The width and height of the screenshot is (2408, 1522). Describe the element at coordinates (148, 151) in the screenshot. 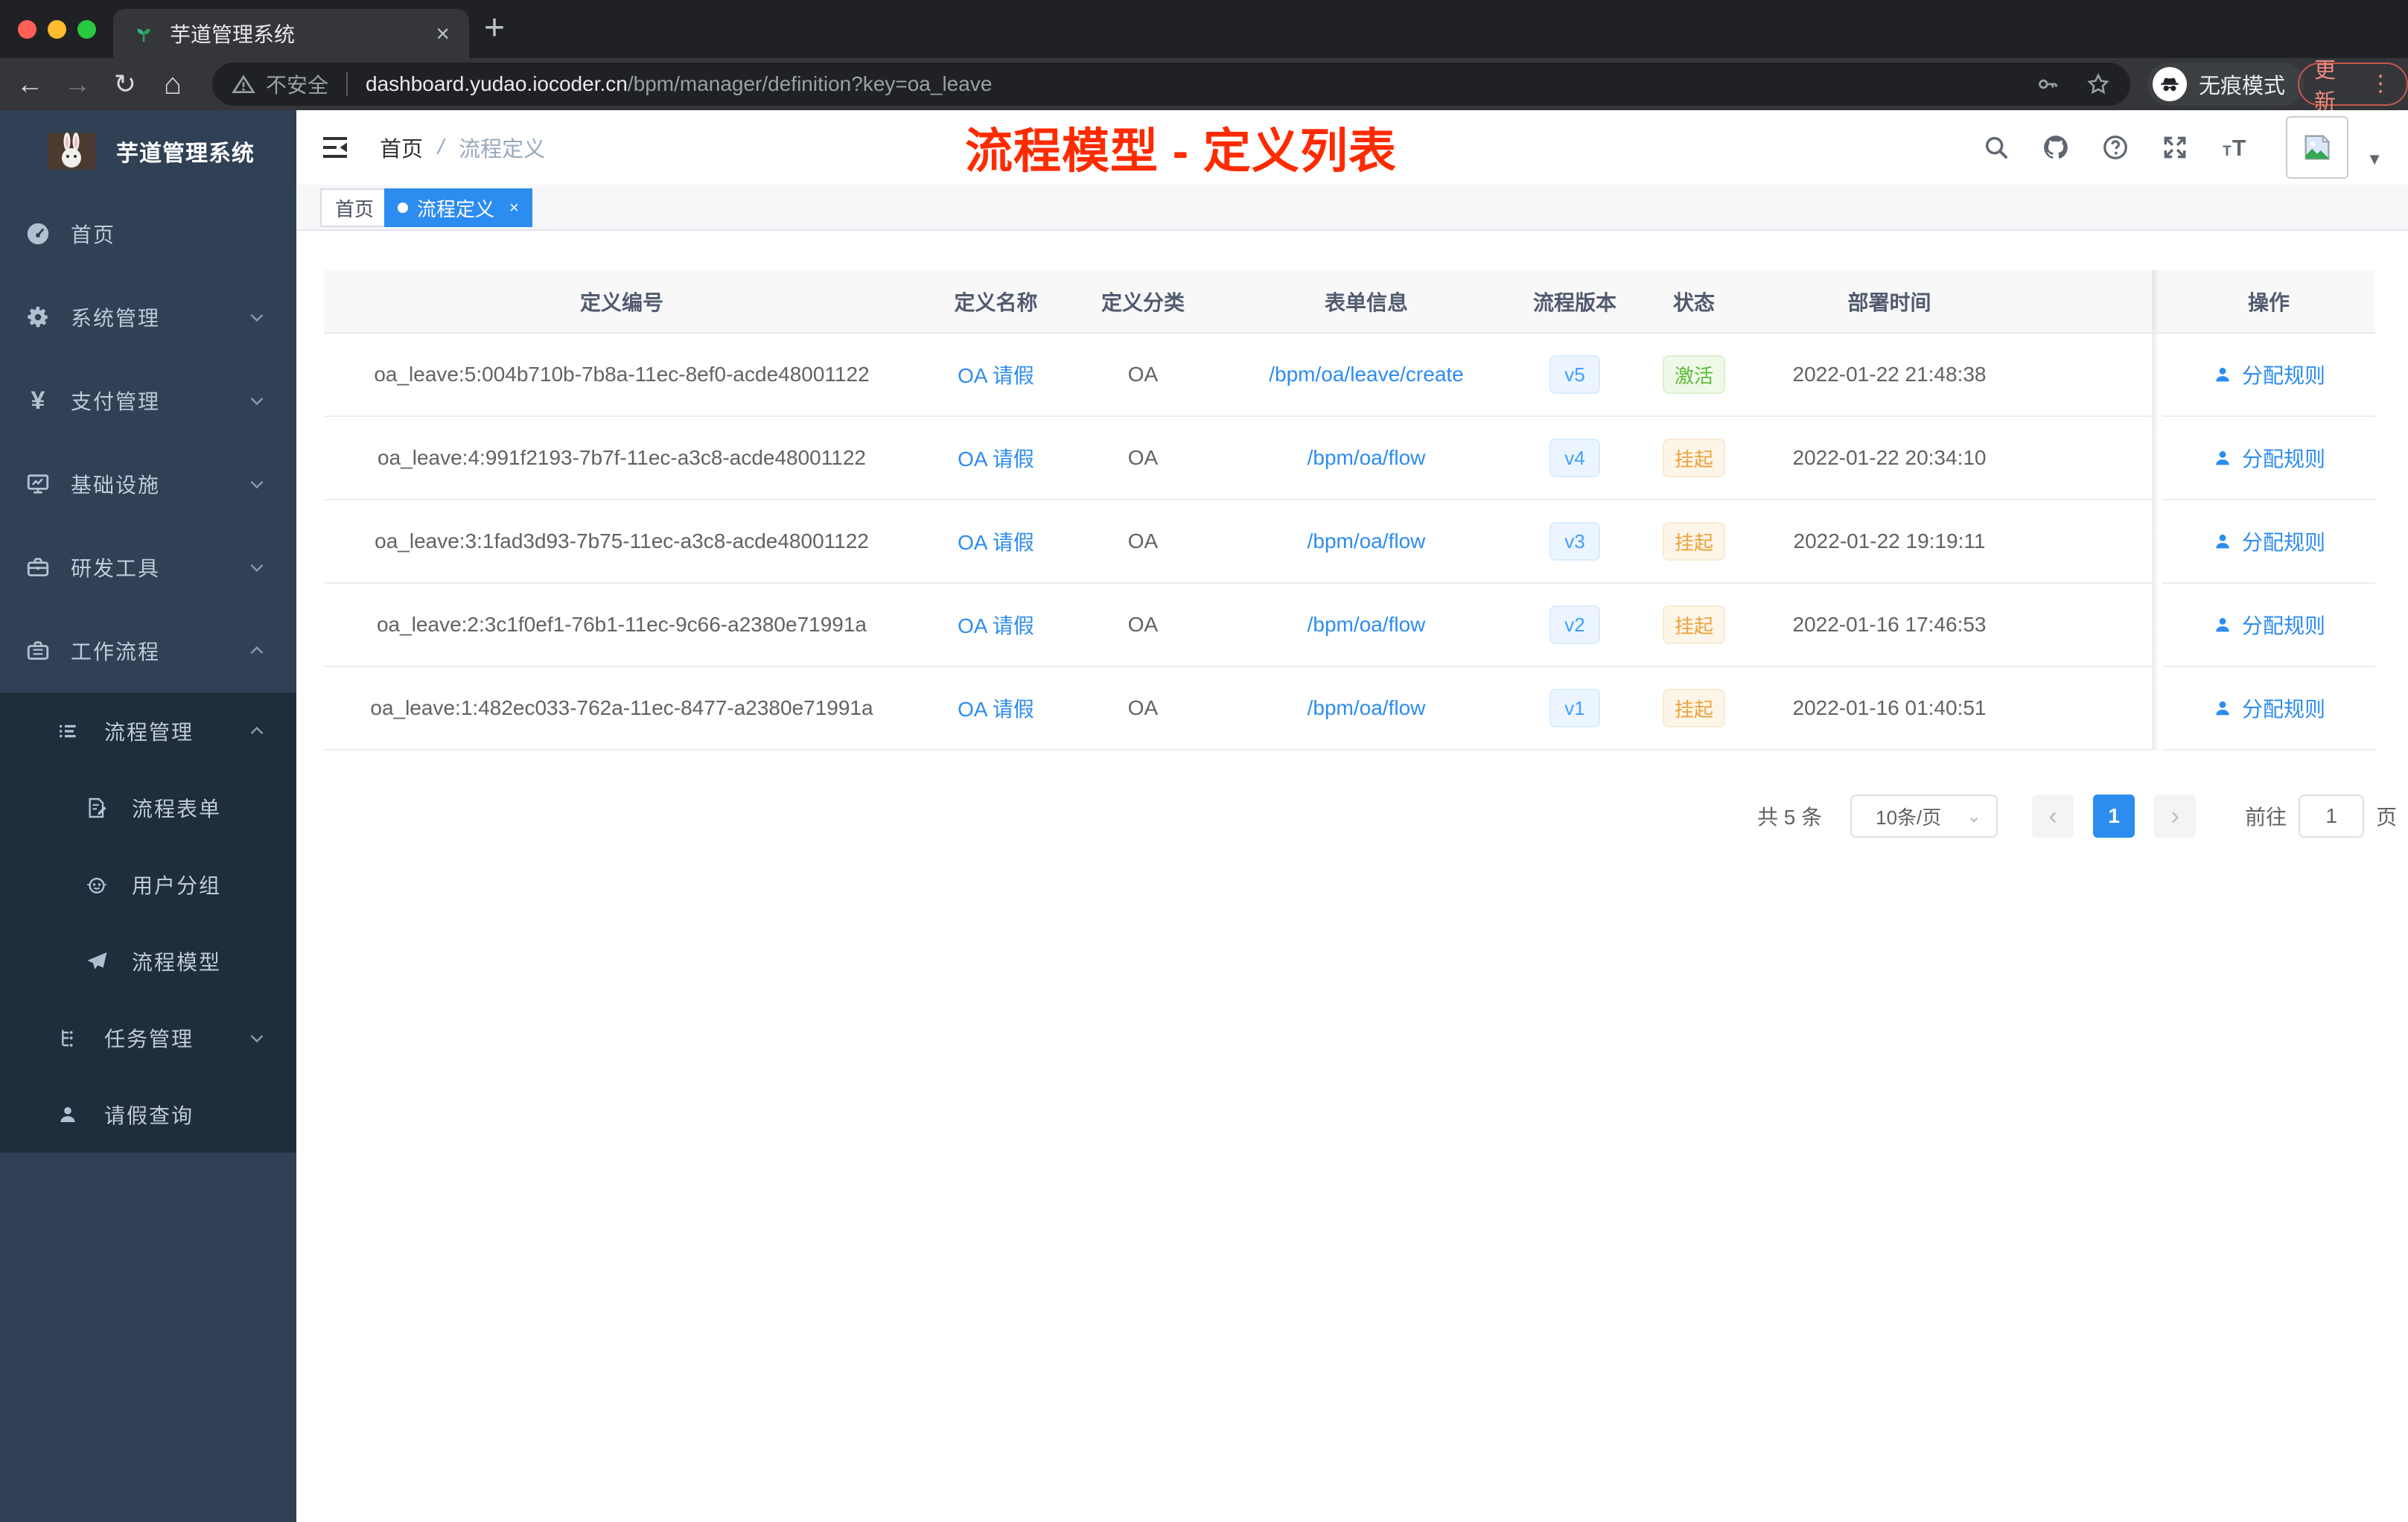

I see `sidebar-logo: 芋道管理系统` at that location.